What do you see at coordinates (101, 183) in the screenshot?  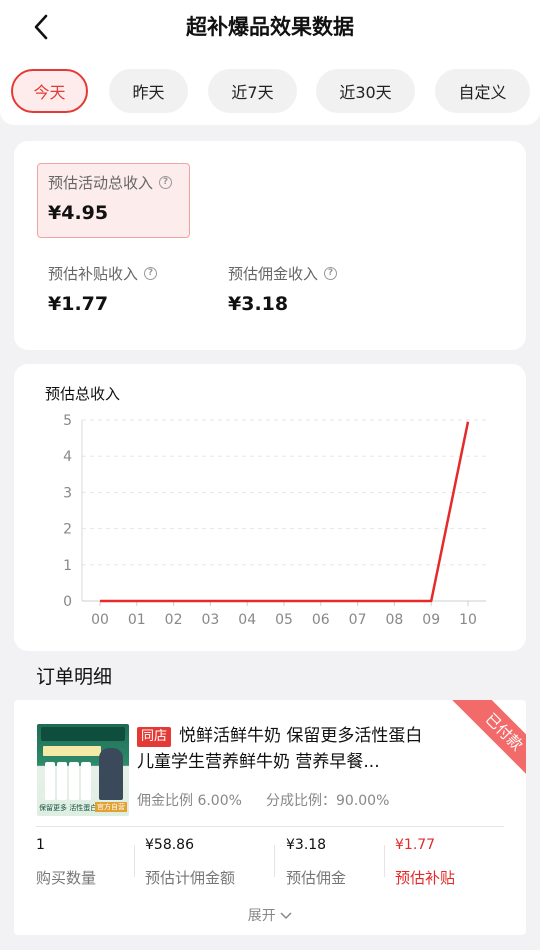 I see `total-income-label-text: 预估活动总收入` at bounding box center [101, 183].